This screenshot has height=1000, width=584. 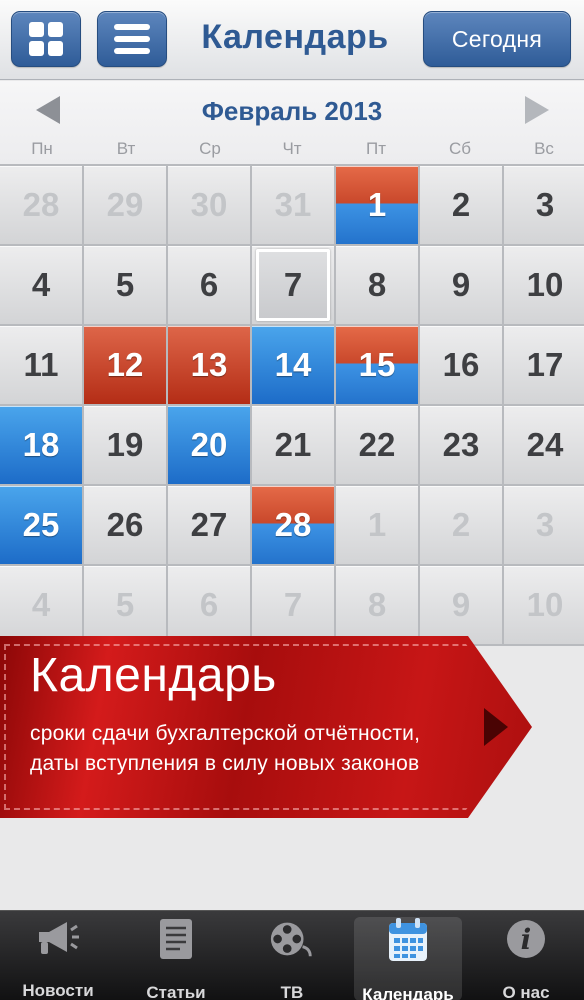 I want to click on hamburger-menu-button, so click(x=132, y=39).